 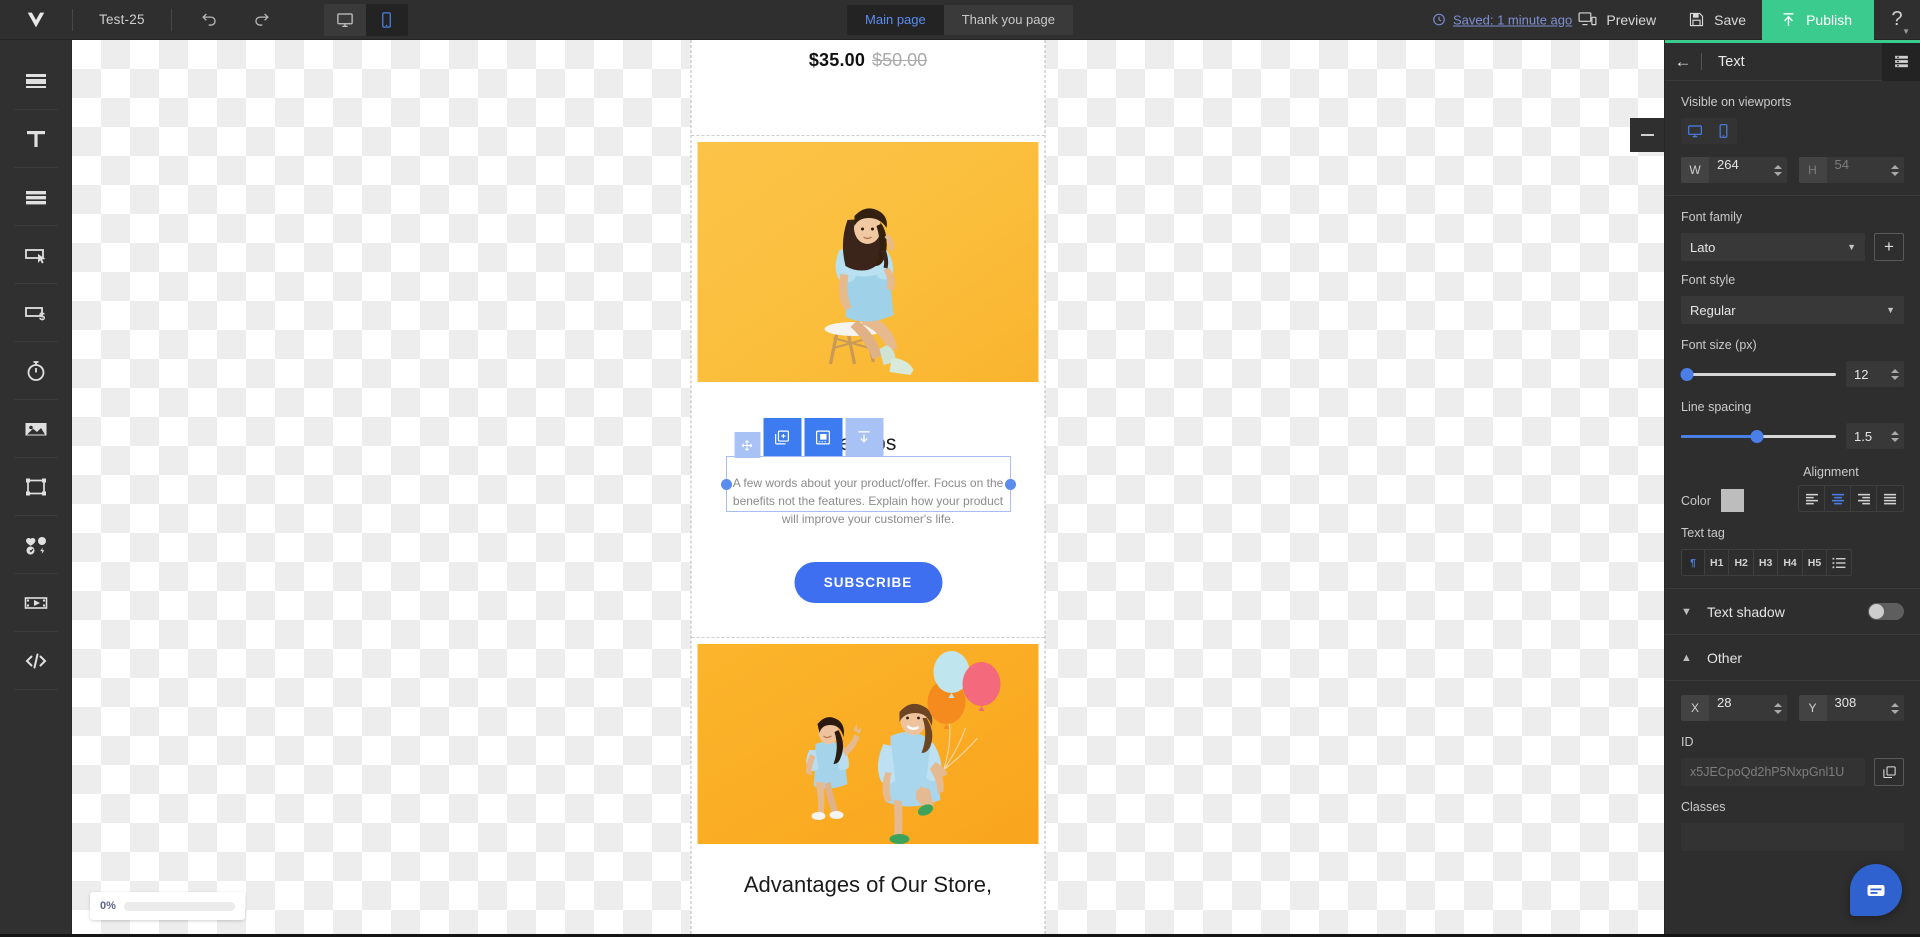 I want to click on sidebar-item-shape, so click(x=36, y=487).